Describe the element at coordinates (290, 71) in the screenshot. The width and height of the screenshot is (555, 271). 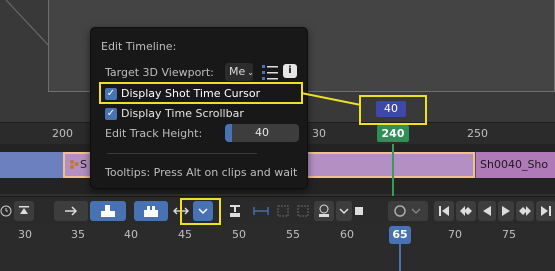
I see `info-icon: i` at that location.